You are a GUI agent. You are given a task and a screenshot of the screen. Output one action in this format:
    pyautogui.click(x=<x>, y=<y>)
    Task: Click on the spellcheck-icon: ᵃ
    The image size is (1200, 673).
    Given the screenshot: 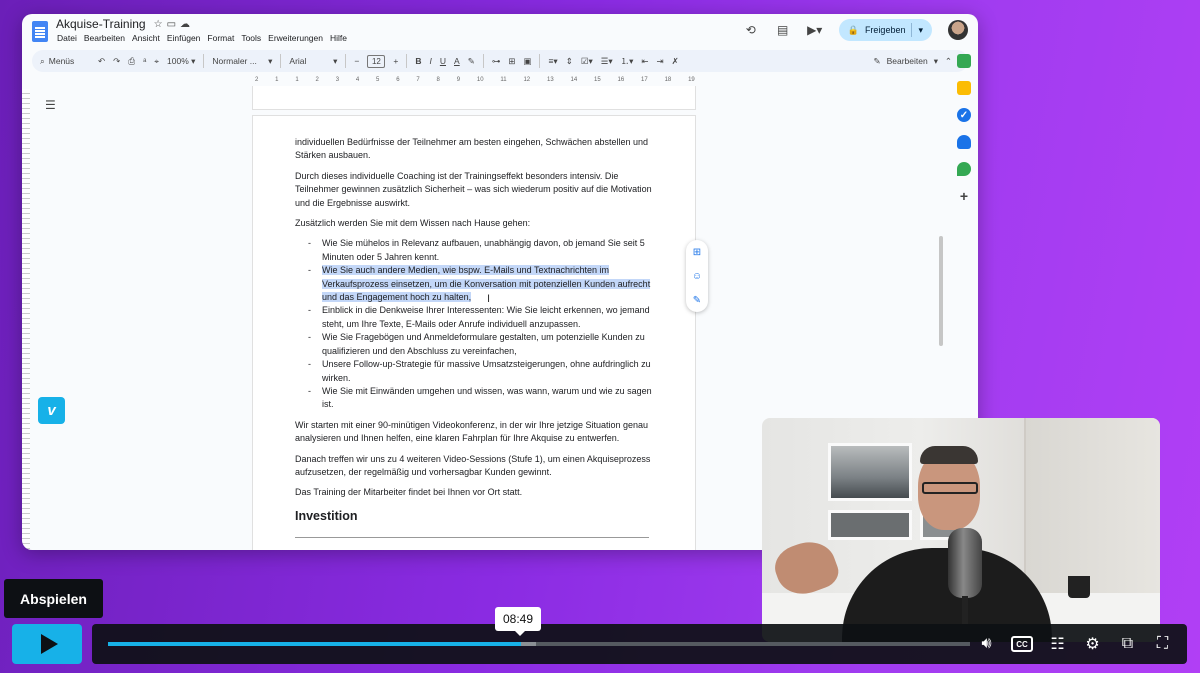 What is the action you would take?
    pyautogui.click(x=144, y=61)
    